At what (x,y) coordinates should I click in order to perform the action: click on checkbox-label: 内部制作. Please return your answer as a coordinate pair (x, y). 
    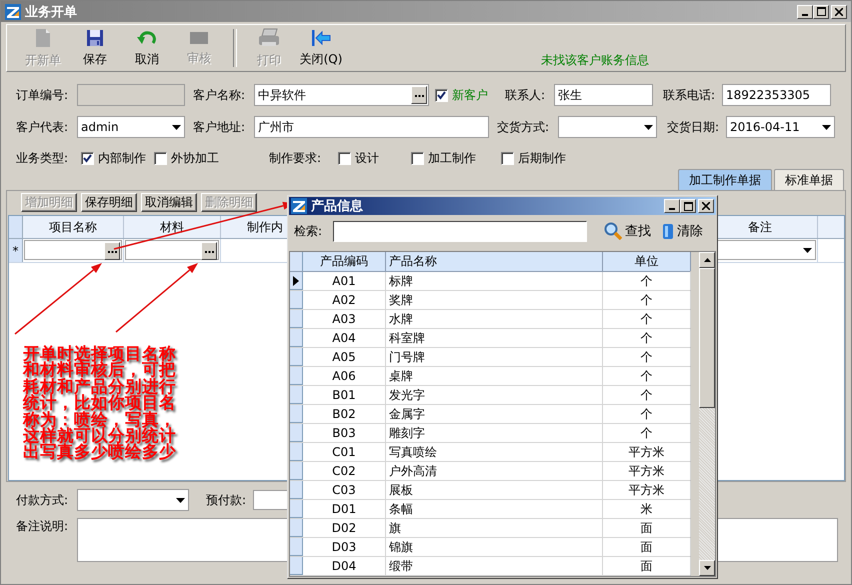
    Looking at the image, I should click on (122, 158).